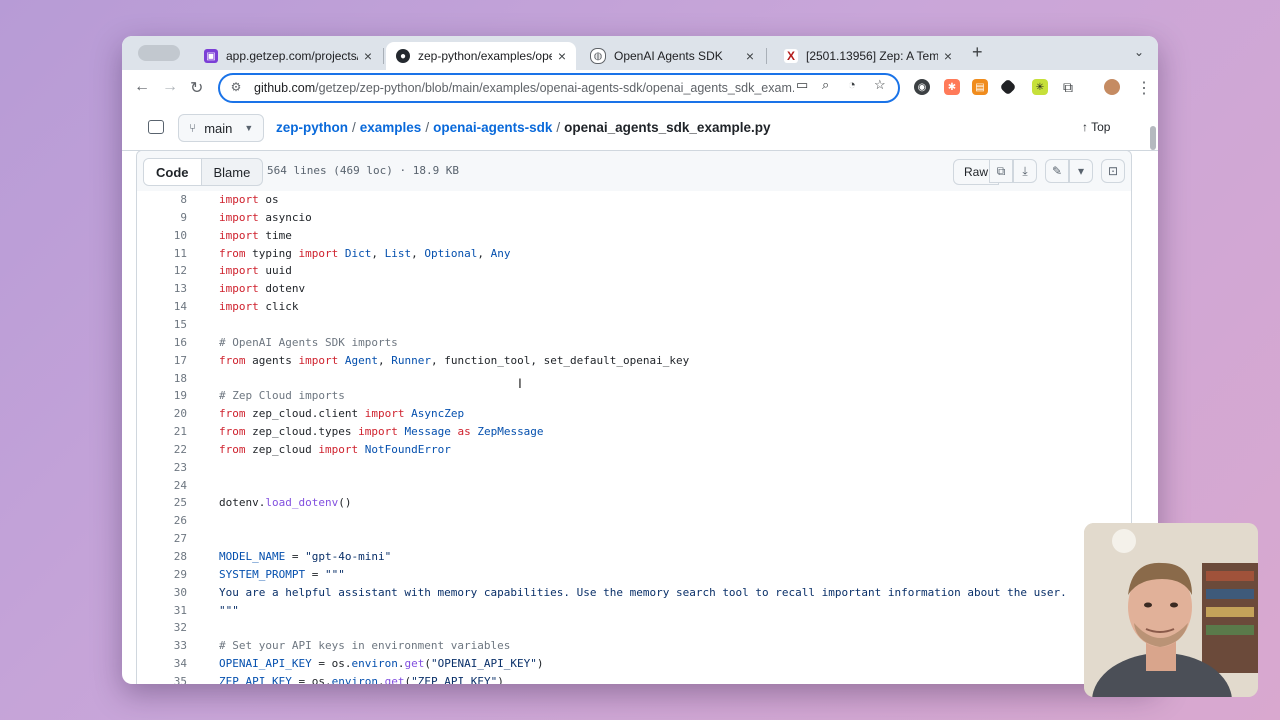 The image size is (1280, 720). I want to click on line-number: 32, so click(162, 628).